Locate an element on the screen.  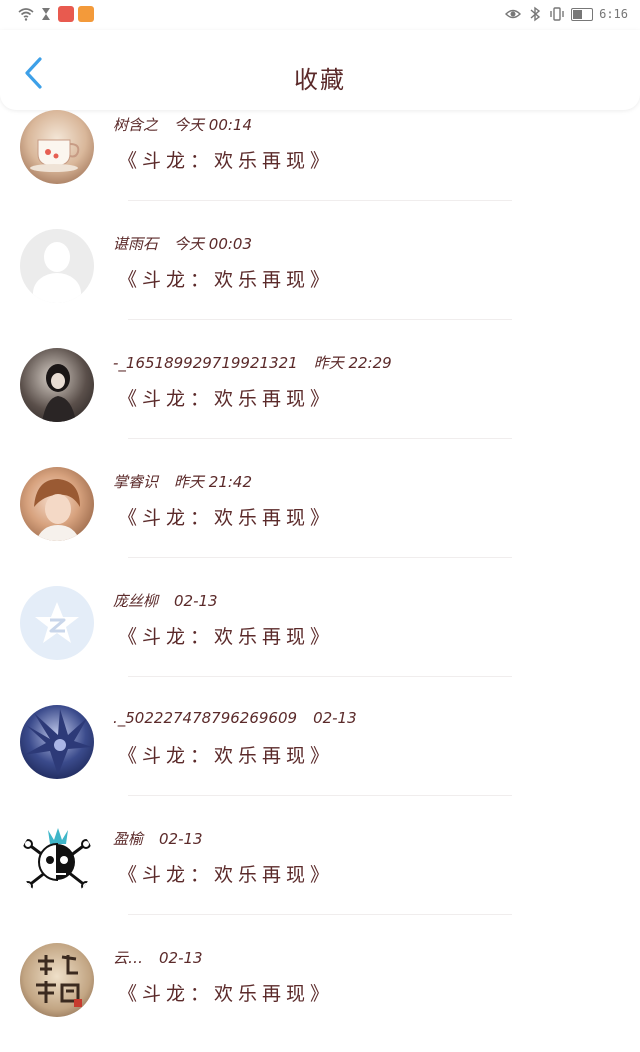
list-item: 掌睿识 昨天 21:42 《斗龙：欢乐再现》 is located at coordinates (320, 516).